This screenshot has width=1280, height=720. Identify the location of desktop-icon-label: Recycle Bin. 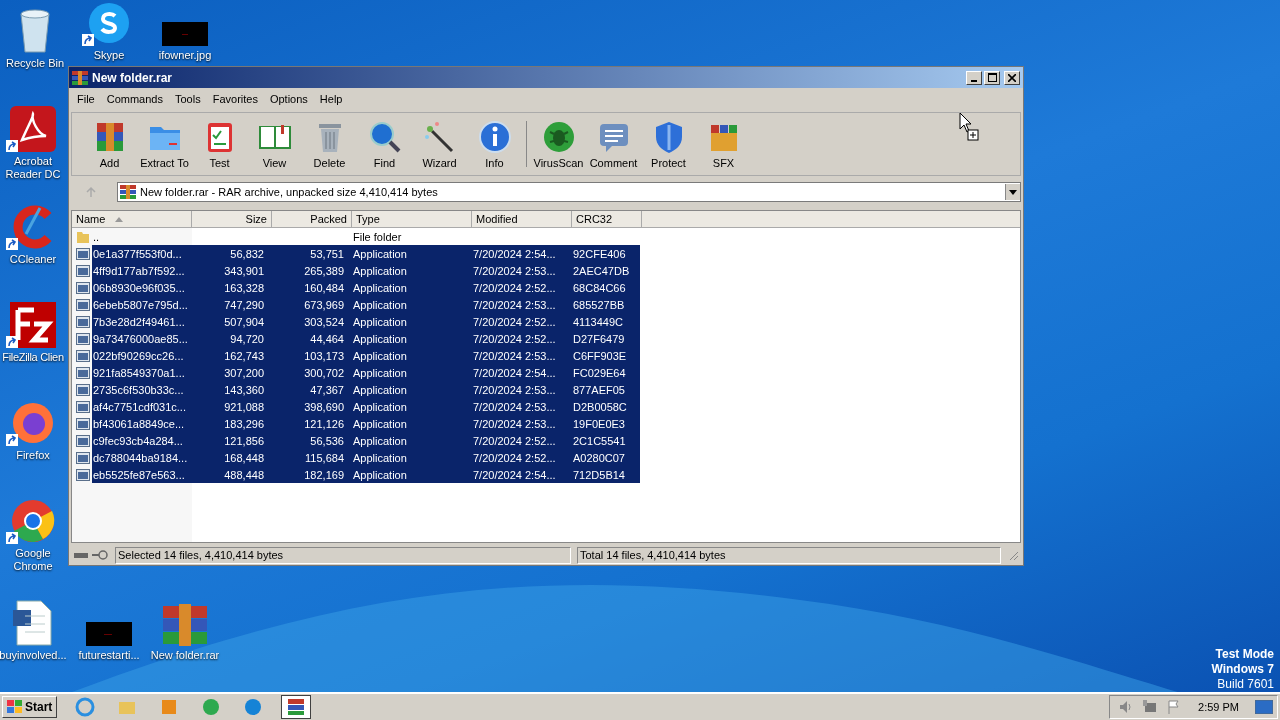
(35, 63).